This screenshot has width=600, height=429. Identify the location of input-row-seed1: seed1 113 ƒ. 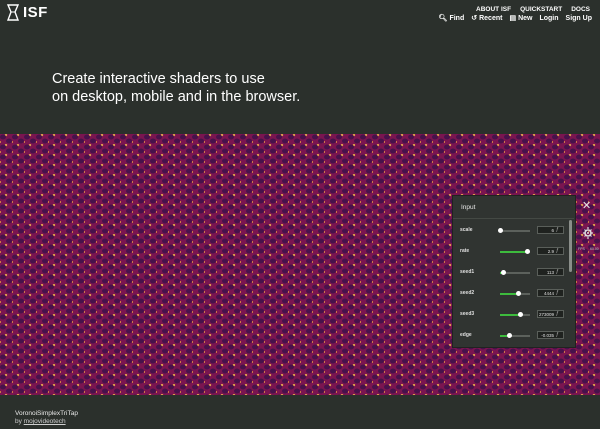
(513, 273).